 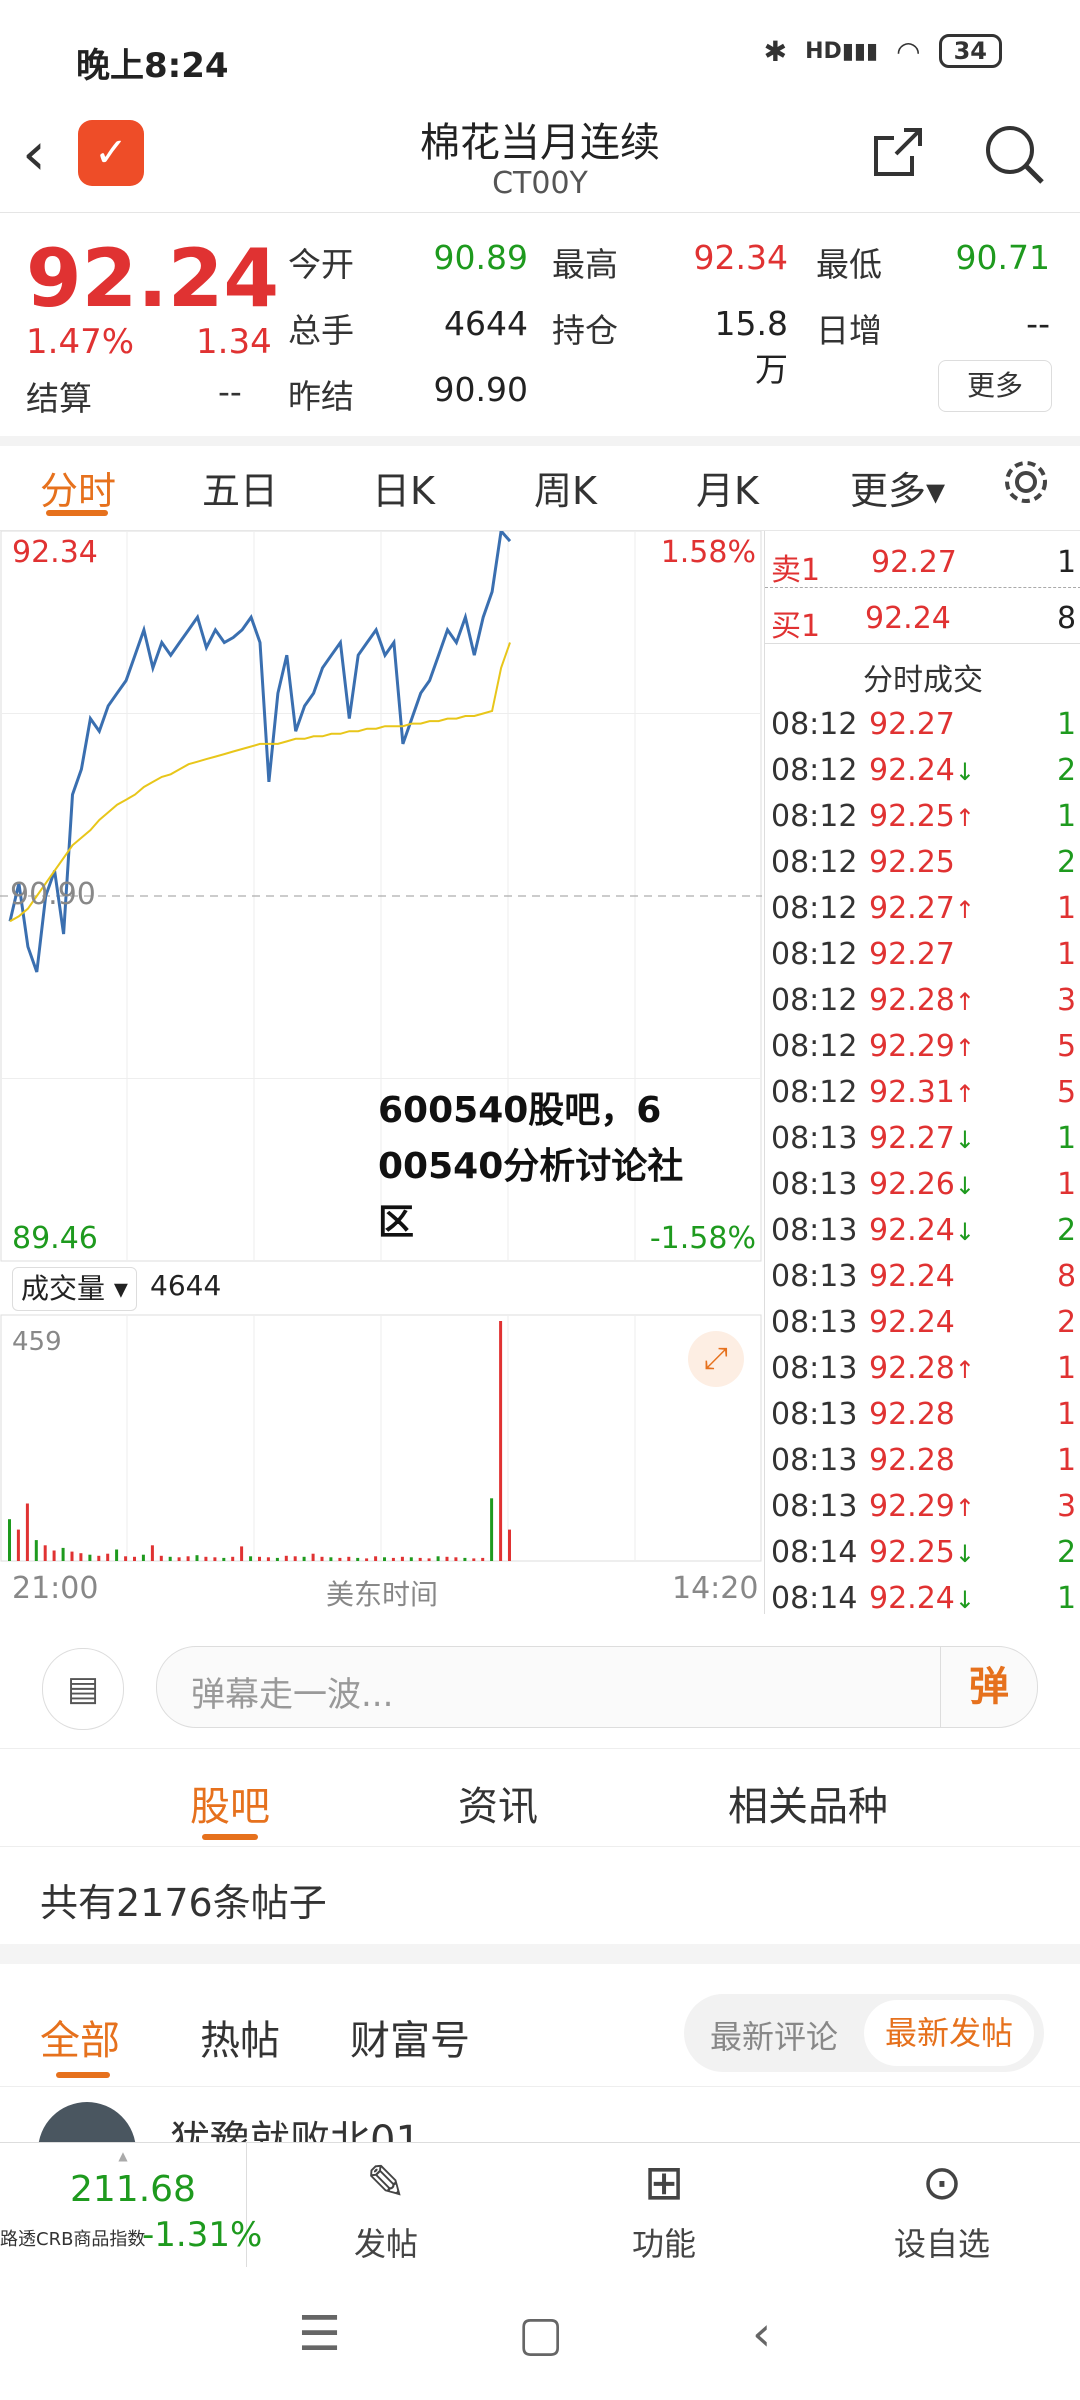 What do you see at coordinates (59, 398) in the screenshot?
I see `settle-label: 结算` at bounding box center [59, 398].